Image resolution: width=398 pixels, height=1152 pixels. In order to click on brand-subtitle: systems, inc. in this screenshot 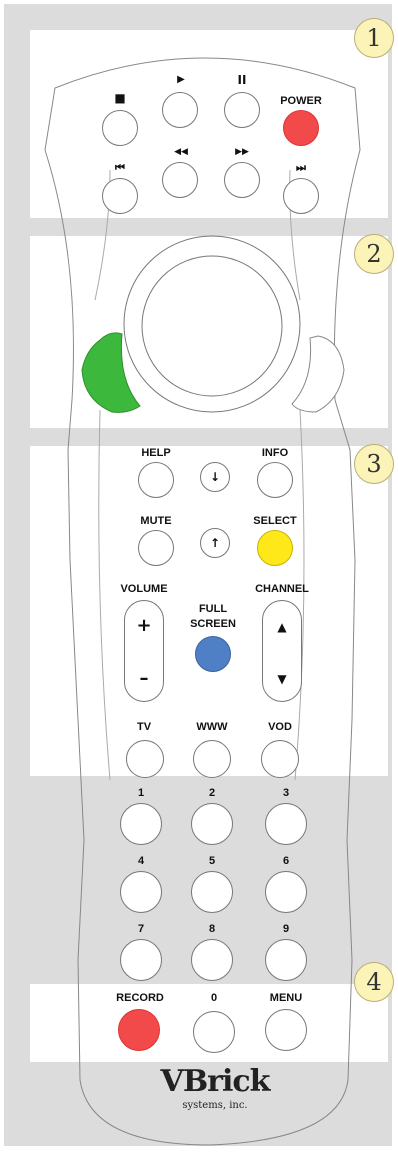, I will do `click(215, 1105)`.